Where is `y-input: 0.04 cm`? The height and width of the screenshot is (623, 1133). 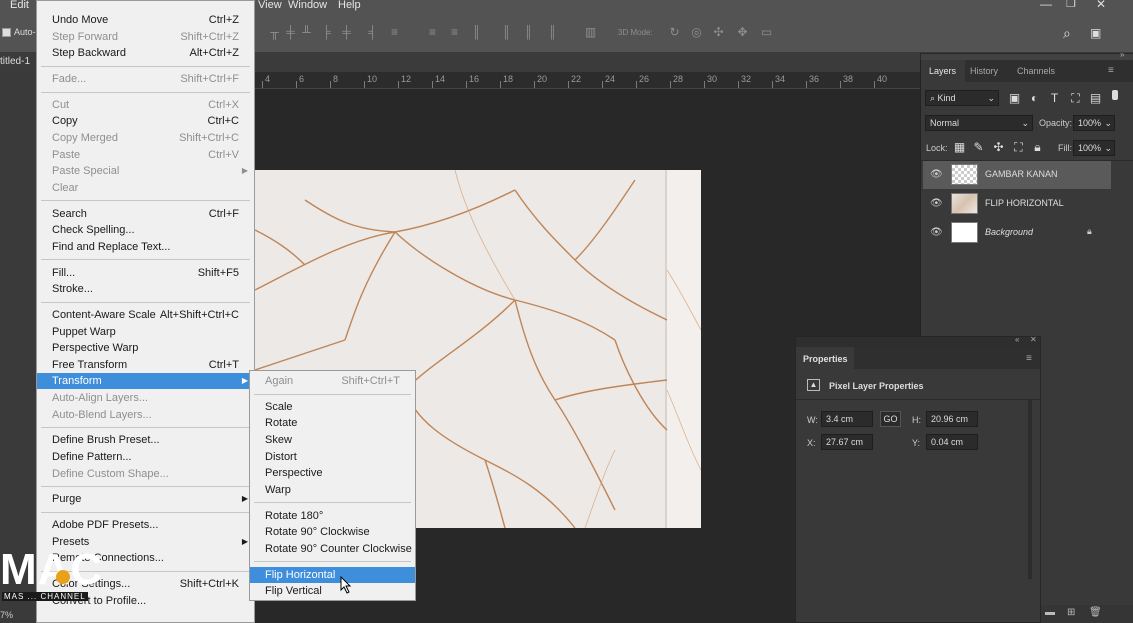 y-input: 0.04 cm is located at coordinates (952, 442).